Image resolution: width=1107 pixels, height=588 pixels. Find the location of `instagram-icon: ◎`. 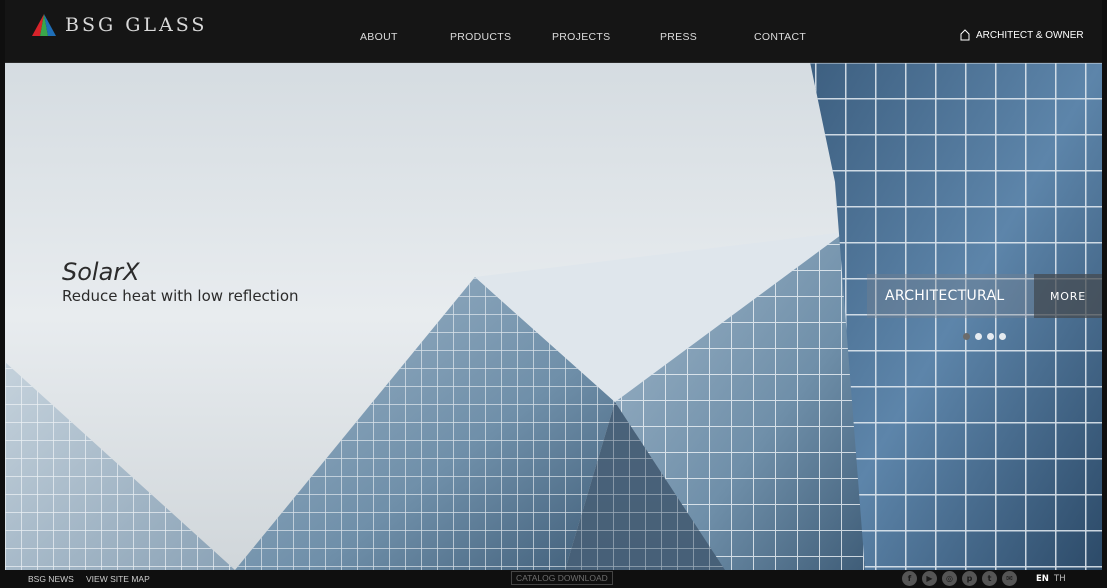

instagram-icon: ◎ is located at coordinates (949, 578).